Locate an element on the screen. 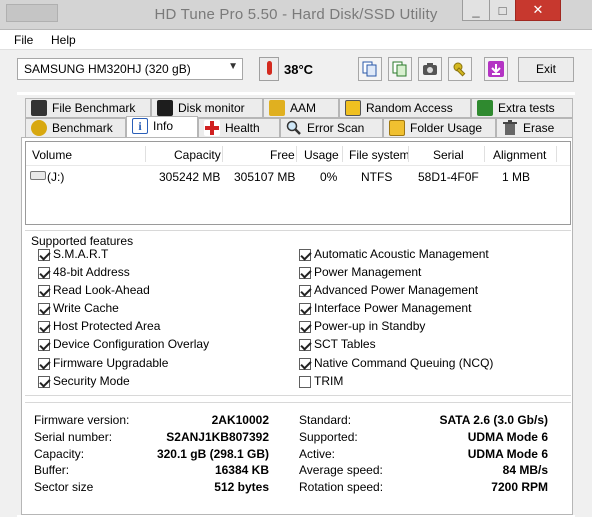 This screenshot has height=517, width=592. info-value: 320.1 gB (298.1 GB) is located at coordinates (212, 454).